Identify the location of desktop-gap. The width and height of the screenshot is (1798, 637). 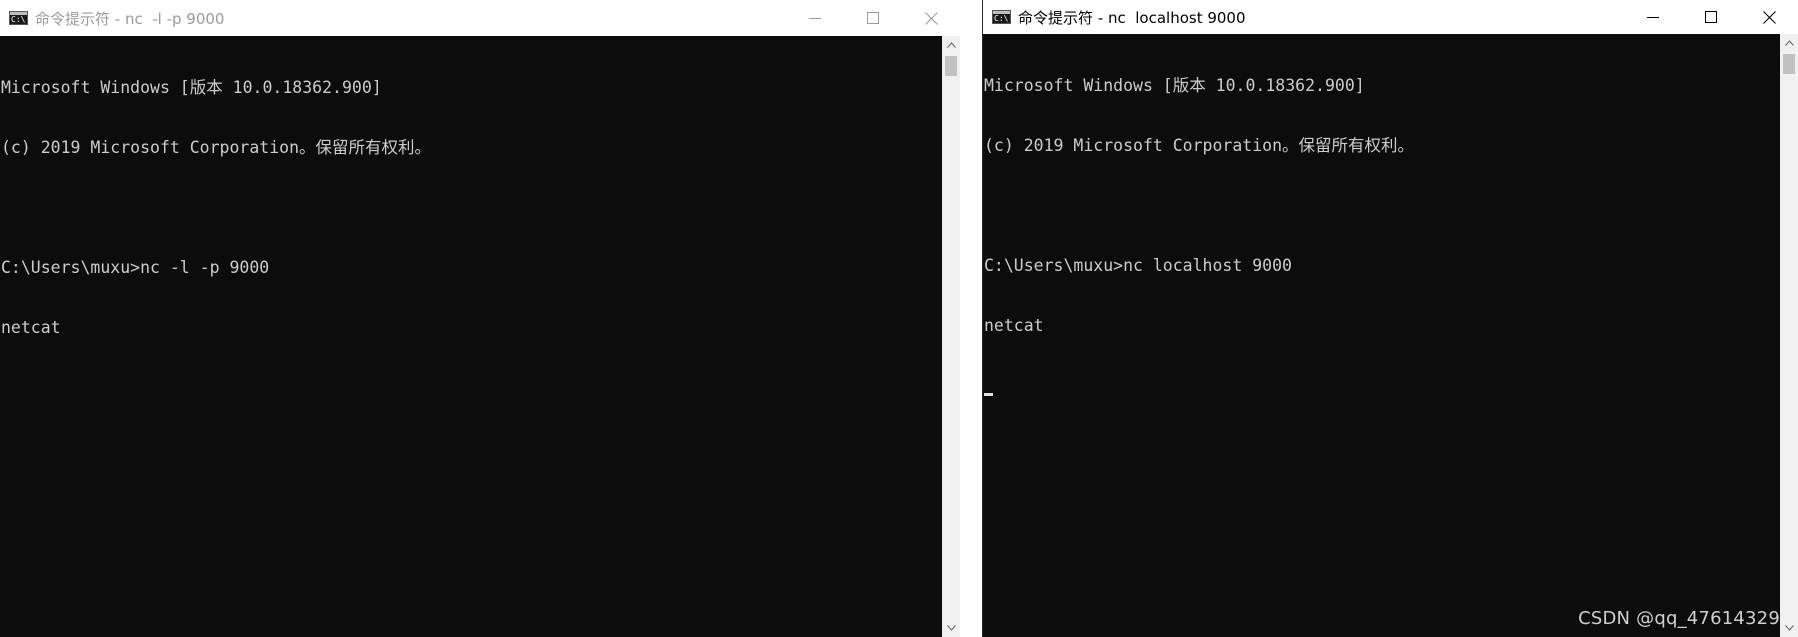
(971, 318).